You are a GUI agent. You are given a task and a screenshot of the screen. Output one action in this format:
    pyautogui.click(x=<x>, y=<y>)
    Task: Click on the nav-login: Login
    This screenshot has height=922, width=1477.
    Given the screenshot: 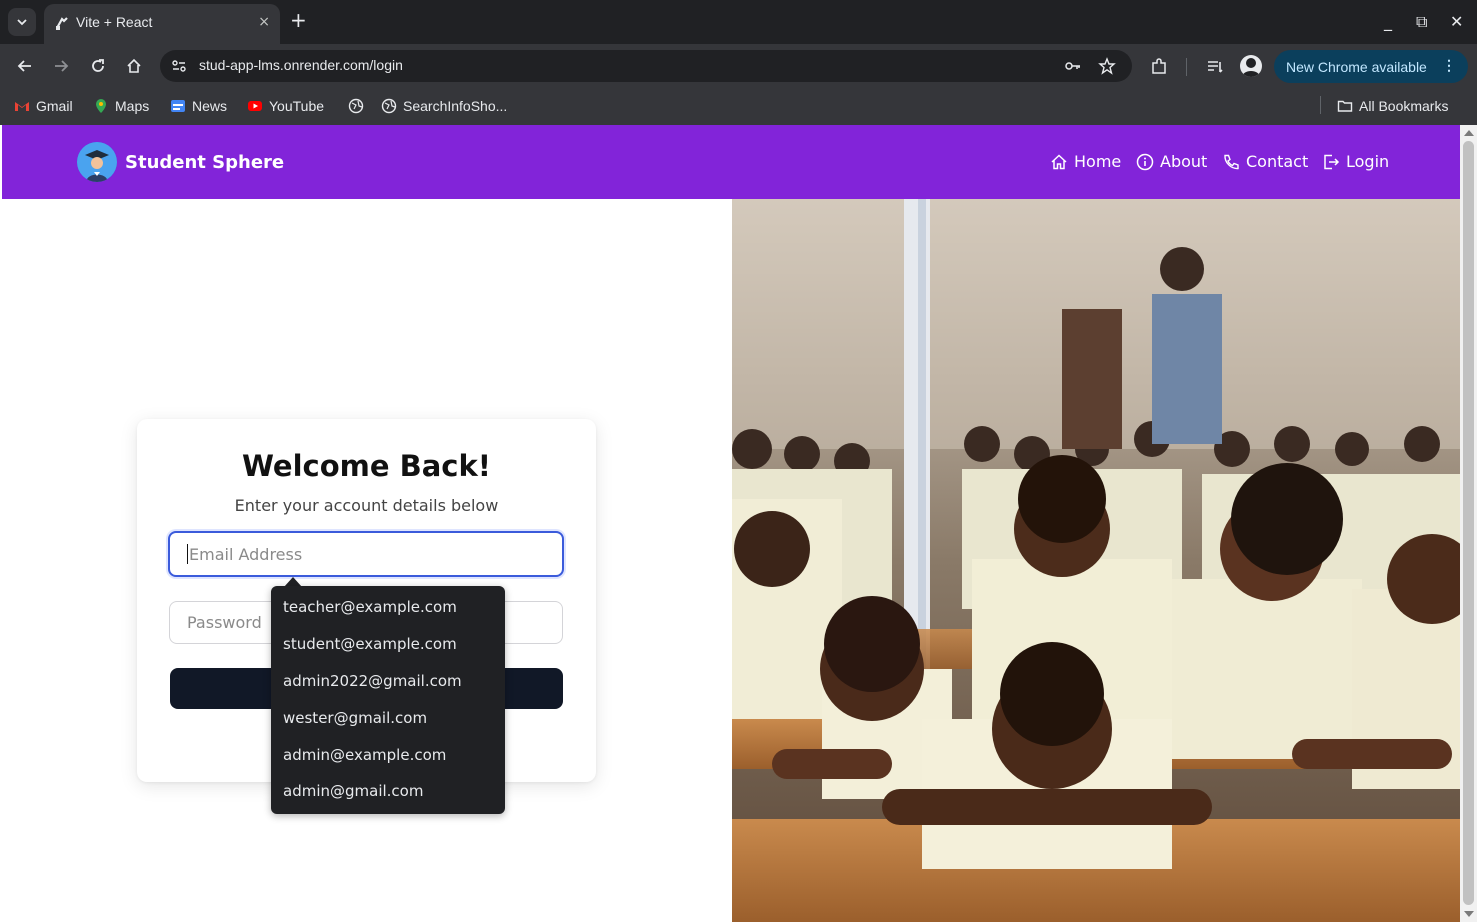 What is the action you would take?
    pyautogui.click(x=1355, y=161)
    